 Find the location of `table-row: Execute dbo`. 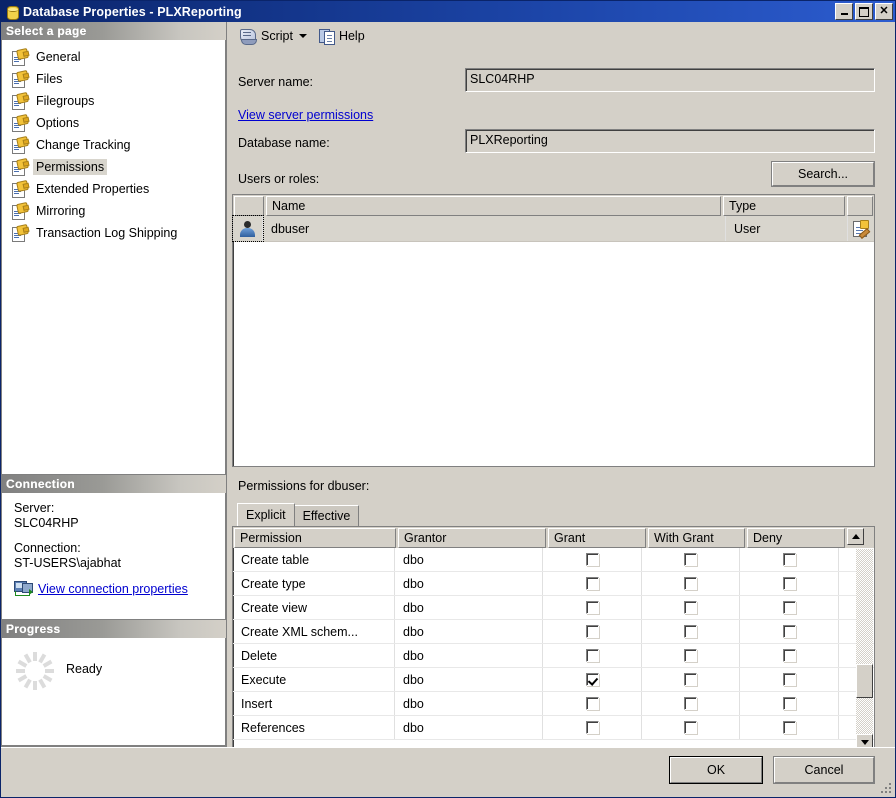

table-row: Execute dbo is located at coordinates (553, 680).